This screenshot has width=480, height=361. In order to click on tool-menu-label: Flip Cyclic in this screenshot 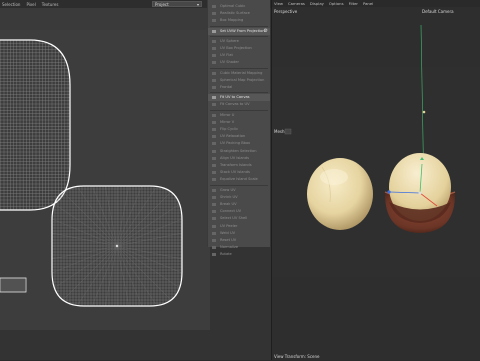, I will do `click(229, 129)`.